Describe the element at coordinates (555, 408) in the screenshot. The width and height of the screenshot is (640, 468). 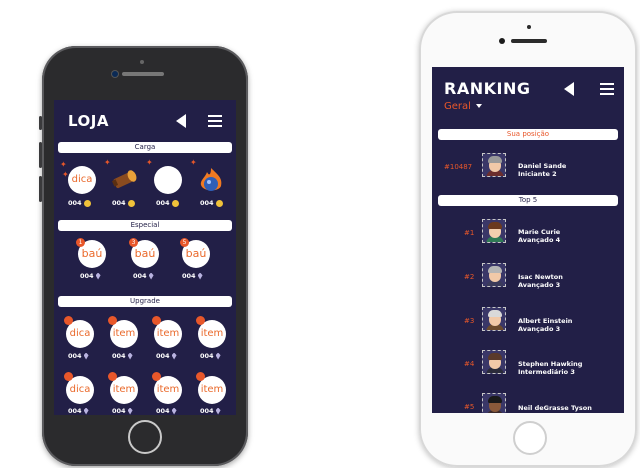
I see `player-name: Neil deGrasse Tyson` at that location.